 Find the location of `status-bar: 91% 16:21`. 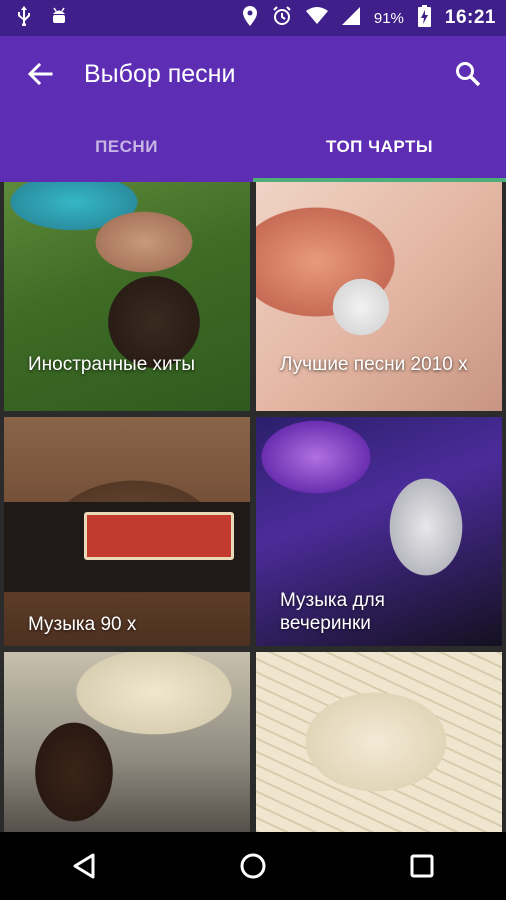

status-bar: 91% 16:21 is located at coordinates (253, 18).